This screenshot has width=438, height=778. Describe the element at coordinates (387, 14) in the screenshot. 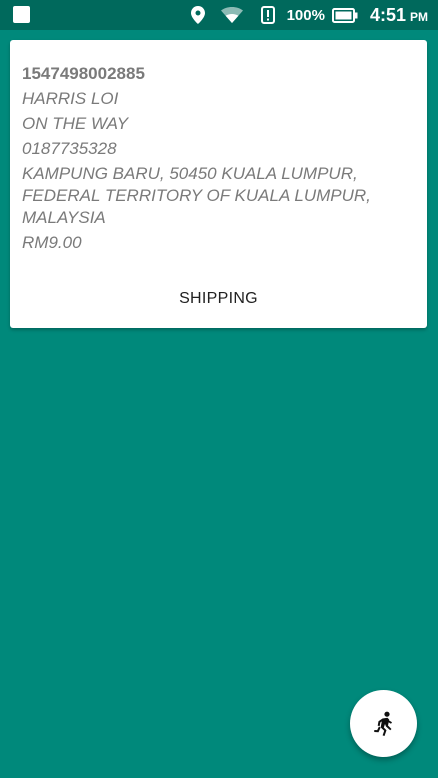

I see `clock-time: 4:51` at that location.